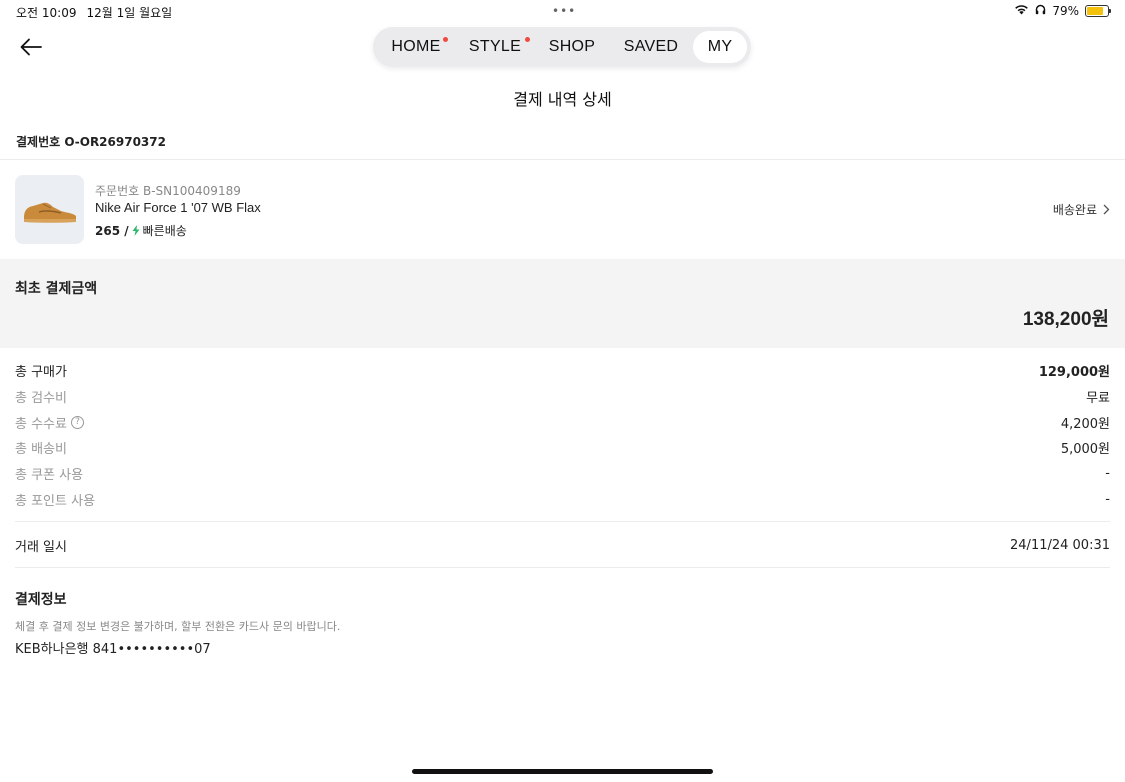 The width and height of the screenshot is (1125, 782). What do you see at coordinates (41, 449) in the screenshot?
I see `row-label: 총 배송비` at bounding box center [41, 449].